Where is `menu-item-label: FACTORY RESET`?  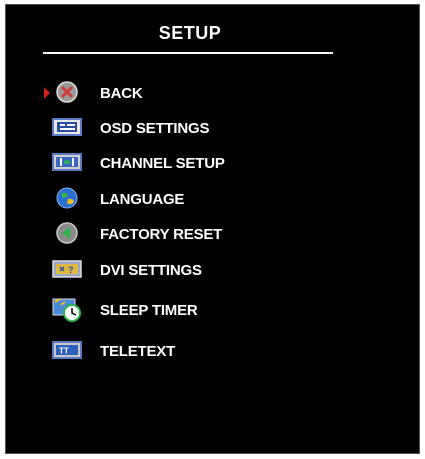 menu-item-label: FACTORY RESET is located at coordinates (161, 234).